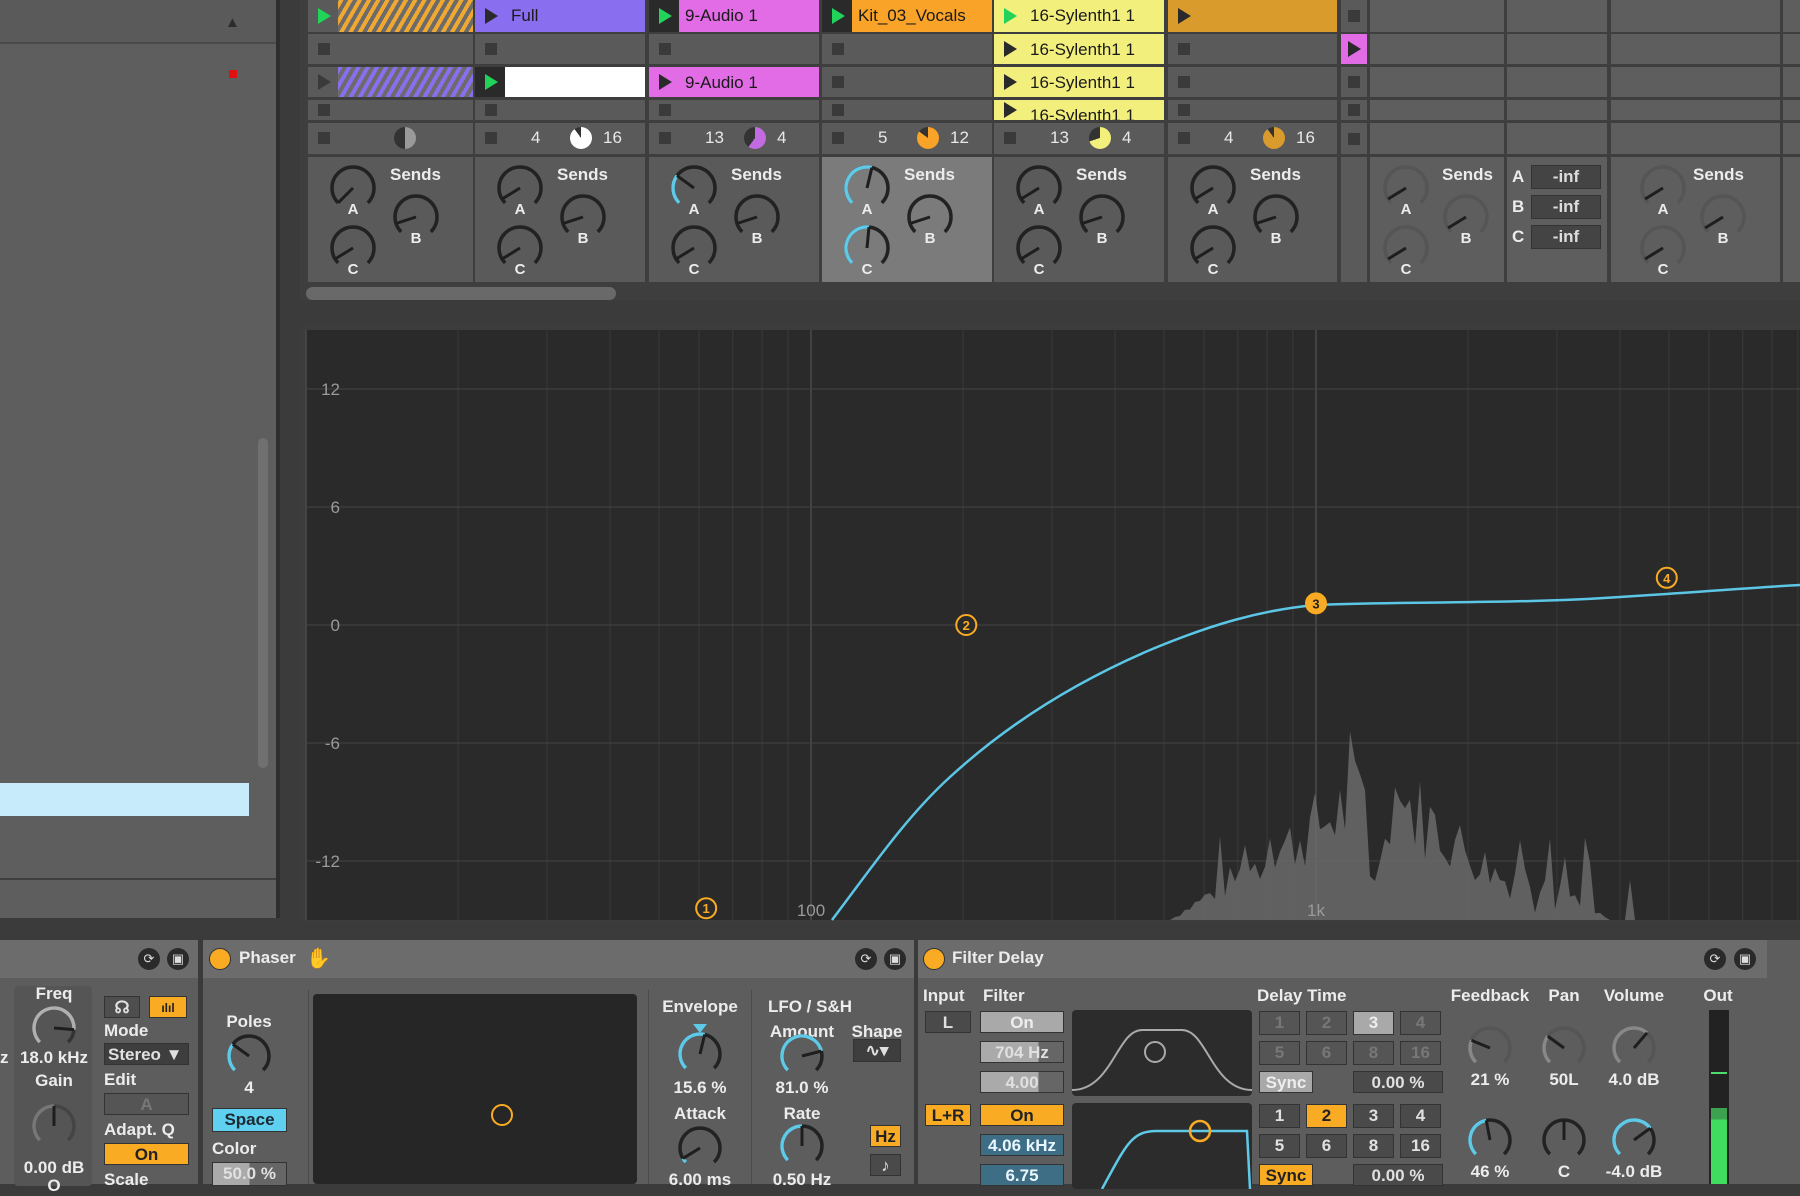 The height and width of the screenshot is (1196, 1800). What do you see at coordinates (1420, 1053) in the screenshot?
I see `delay-division-button: 16` at bounding box center [1420, 1053].